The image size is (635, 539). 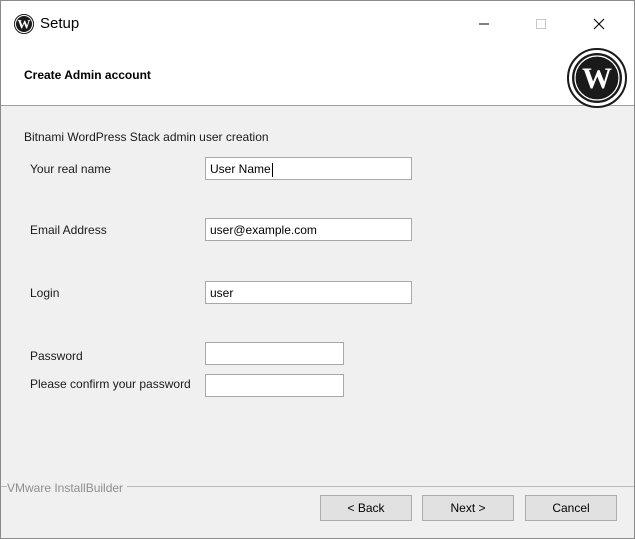 I want to click on confirm-password-field, so click(x=274, y=385).